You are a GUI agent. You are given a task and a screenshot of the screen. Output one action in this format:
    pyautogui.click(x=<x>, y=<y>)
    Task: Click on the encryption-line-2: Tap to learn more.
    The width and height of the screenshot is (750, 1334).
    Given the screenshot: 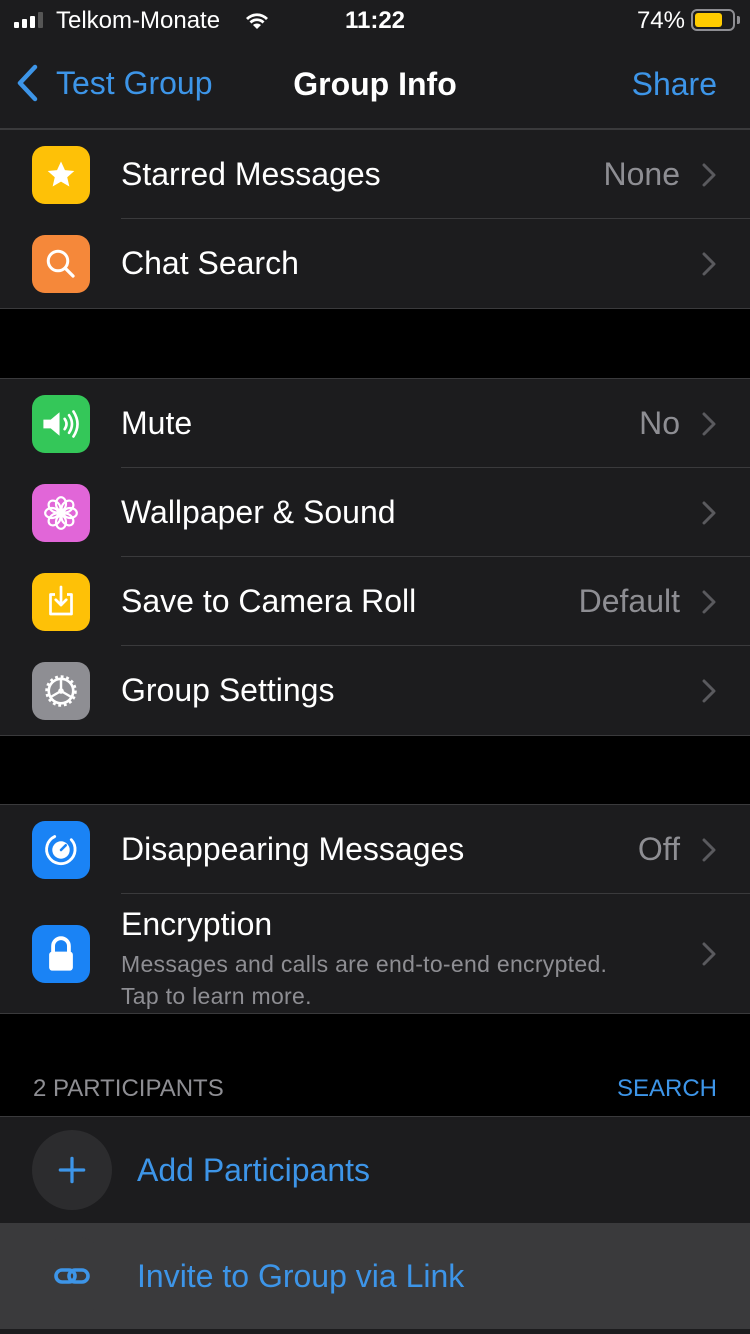 What is the action you would take?
    pyautogui.click(x=216, y=996)
    